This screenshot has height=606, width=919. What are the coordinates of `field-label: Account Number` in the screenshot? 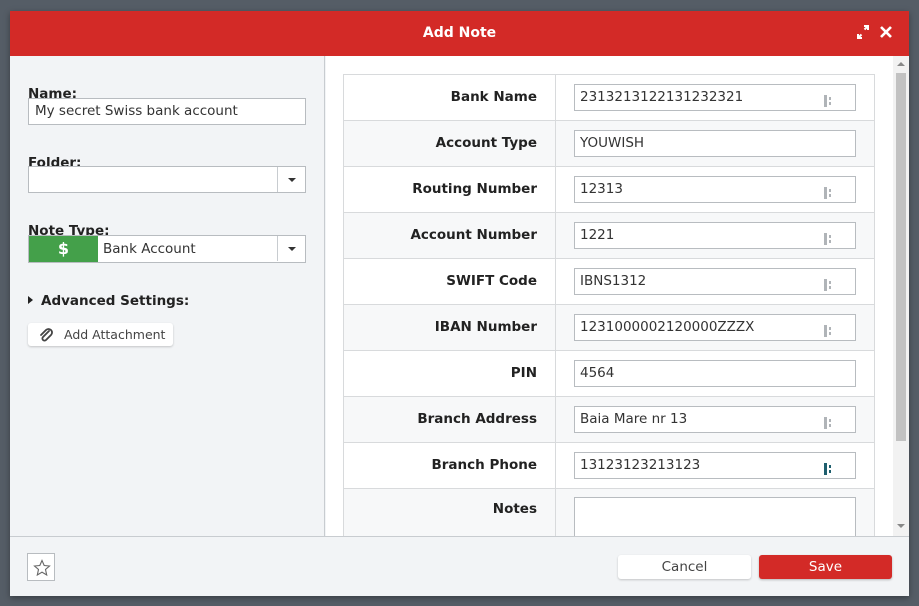 It's located at (473, 235).